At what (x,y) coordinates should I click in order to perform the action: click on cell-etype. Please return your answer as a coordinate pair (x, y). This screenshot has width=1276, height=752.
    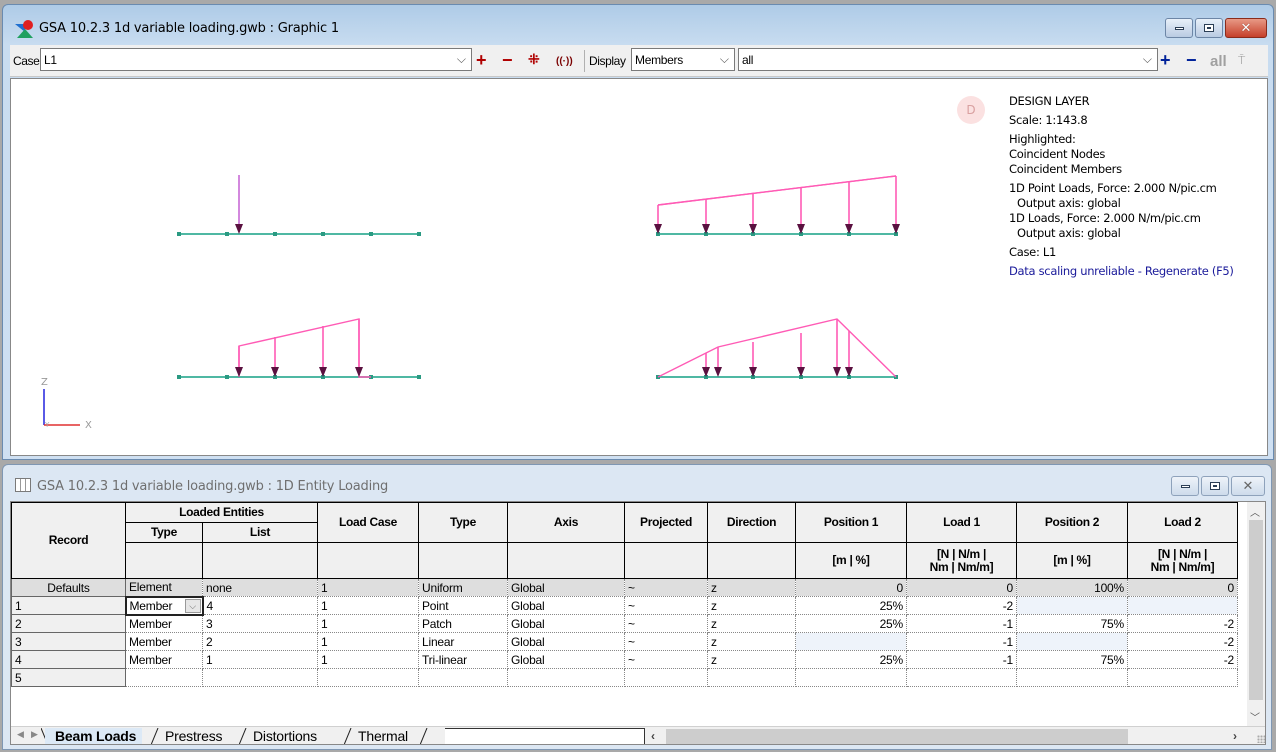
    Looking at the image, I should click on (164, 677).